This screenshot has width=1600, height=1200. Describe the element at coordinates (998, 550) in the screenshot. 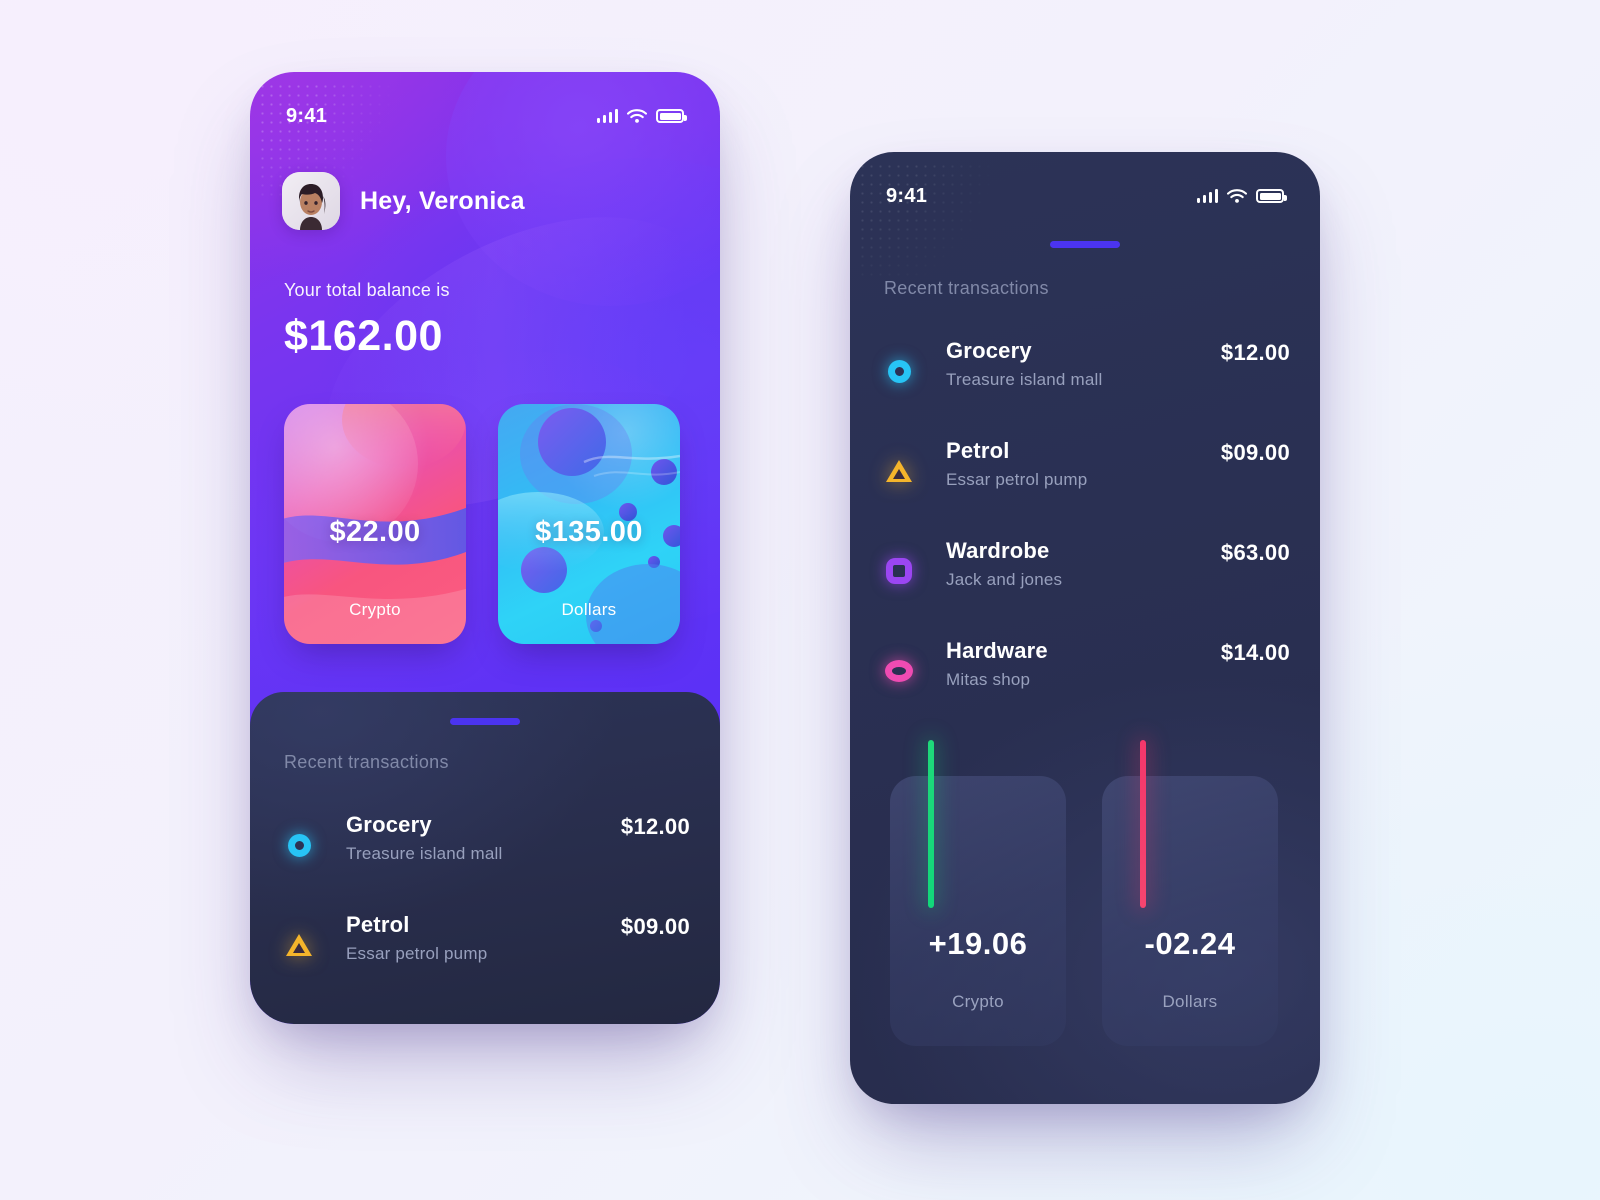

I see `transaction-title: Wardrobe` at that location.